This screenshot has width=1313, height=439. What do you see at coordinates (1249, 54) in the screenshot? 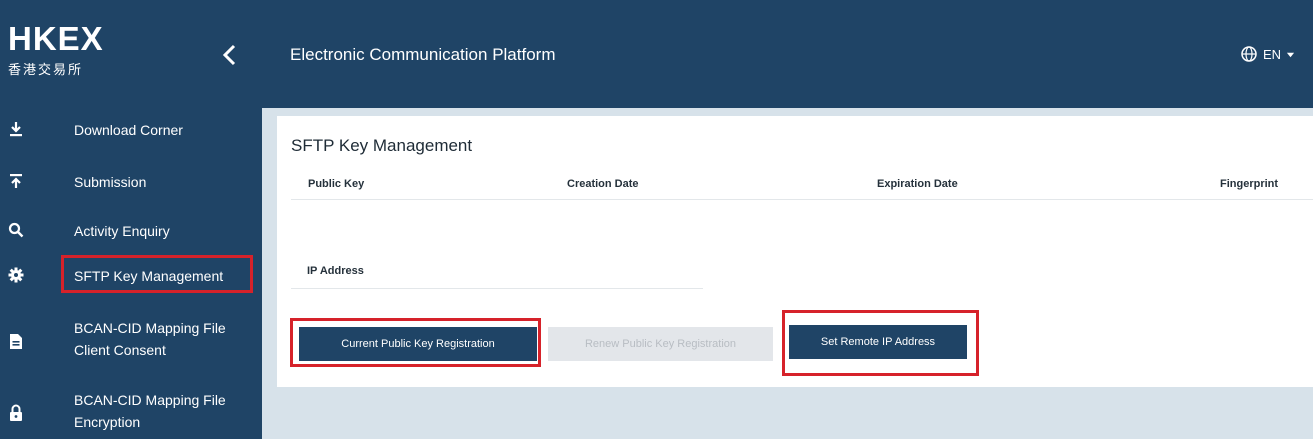
I see `globe-icon` at bounding box center [1249, 54].